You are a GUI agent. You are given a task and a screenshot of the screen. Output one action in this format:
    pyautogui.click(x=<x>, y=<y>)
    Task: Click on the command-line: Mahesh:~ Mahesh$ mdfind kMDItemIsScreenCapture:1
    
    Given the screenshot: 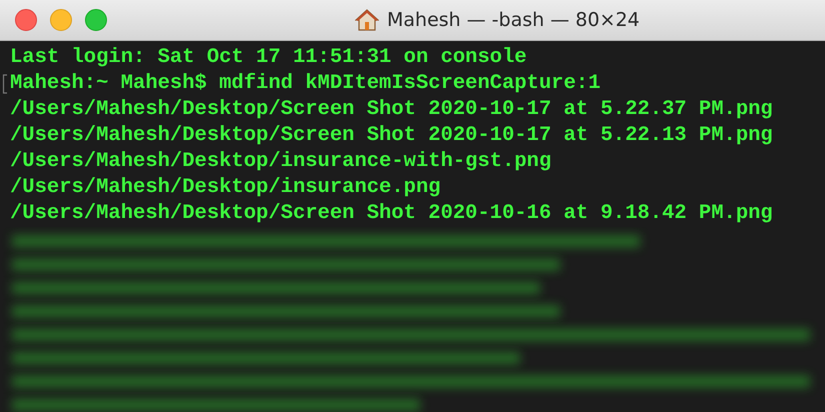 What is the action you would take?
    pyautogui.click(x=305, y=84)
    